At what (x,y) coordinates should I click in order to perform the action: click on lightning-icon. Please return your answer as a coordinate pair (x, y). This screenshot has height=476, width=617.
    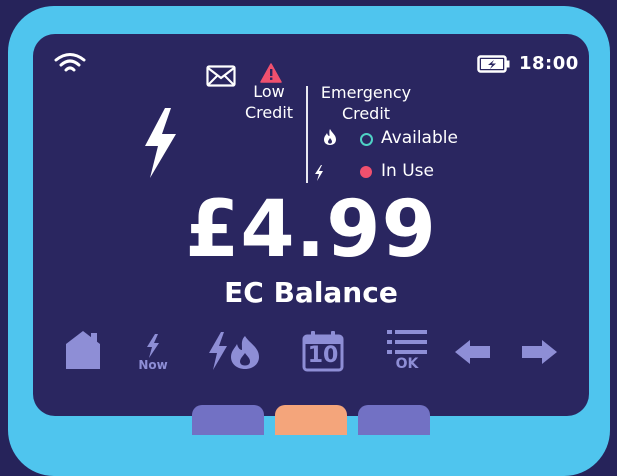
    Looking at the image, I should click on (160, 143).